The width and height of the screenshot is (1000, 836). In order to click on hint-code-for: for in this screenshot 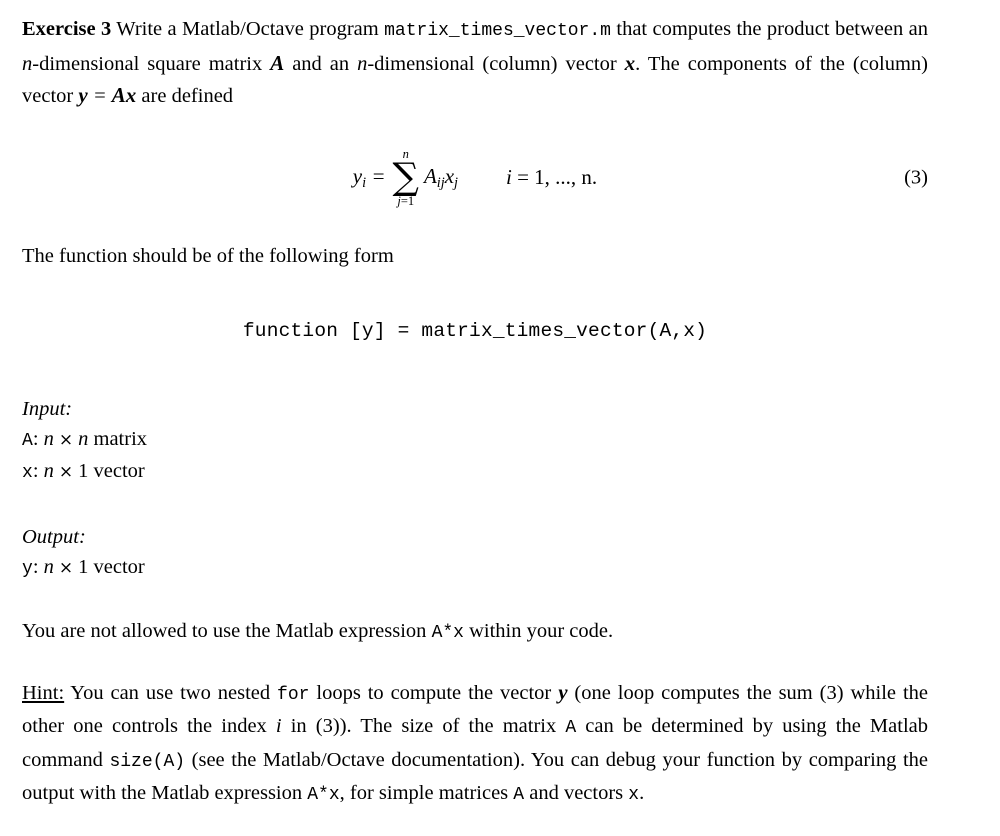, I will do `click(293, 694)`.